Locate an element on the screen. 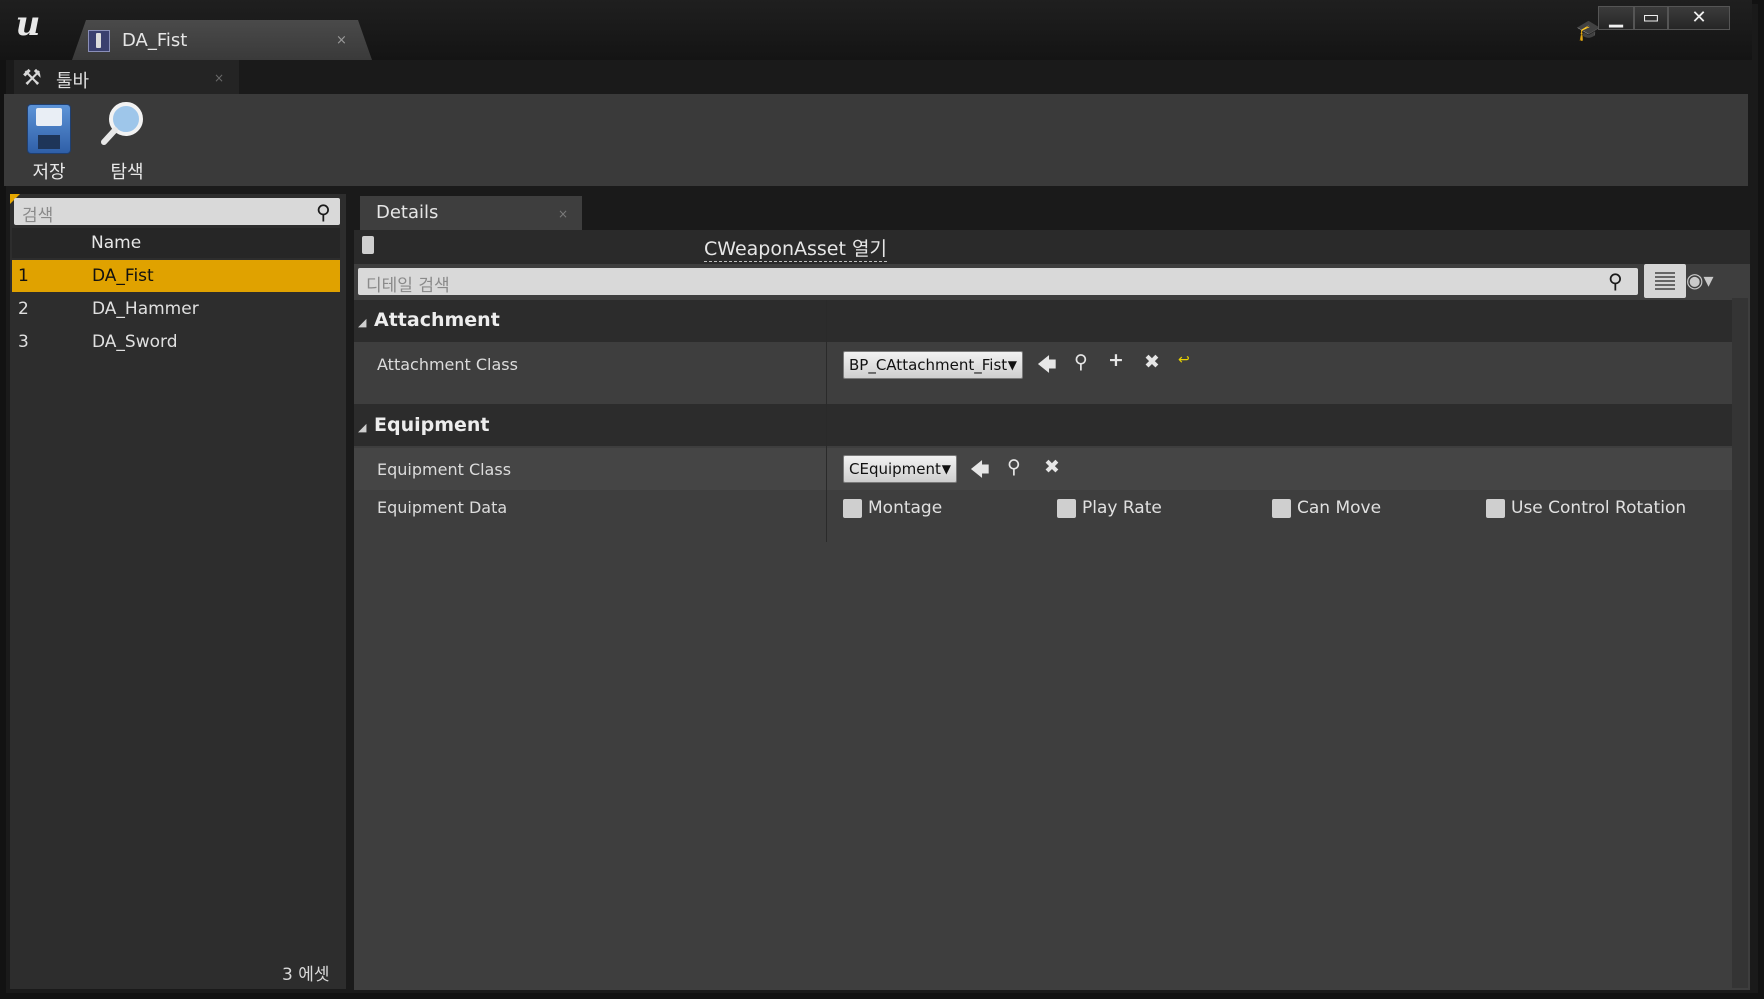 This screenshot has height=999, width=1764. details-tab-close-button: × is located at coordinates (563, 214).